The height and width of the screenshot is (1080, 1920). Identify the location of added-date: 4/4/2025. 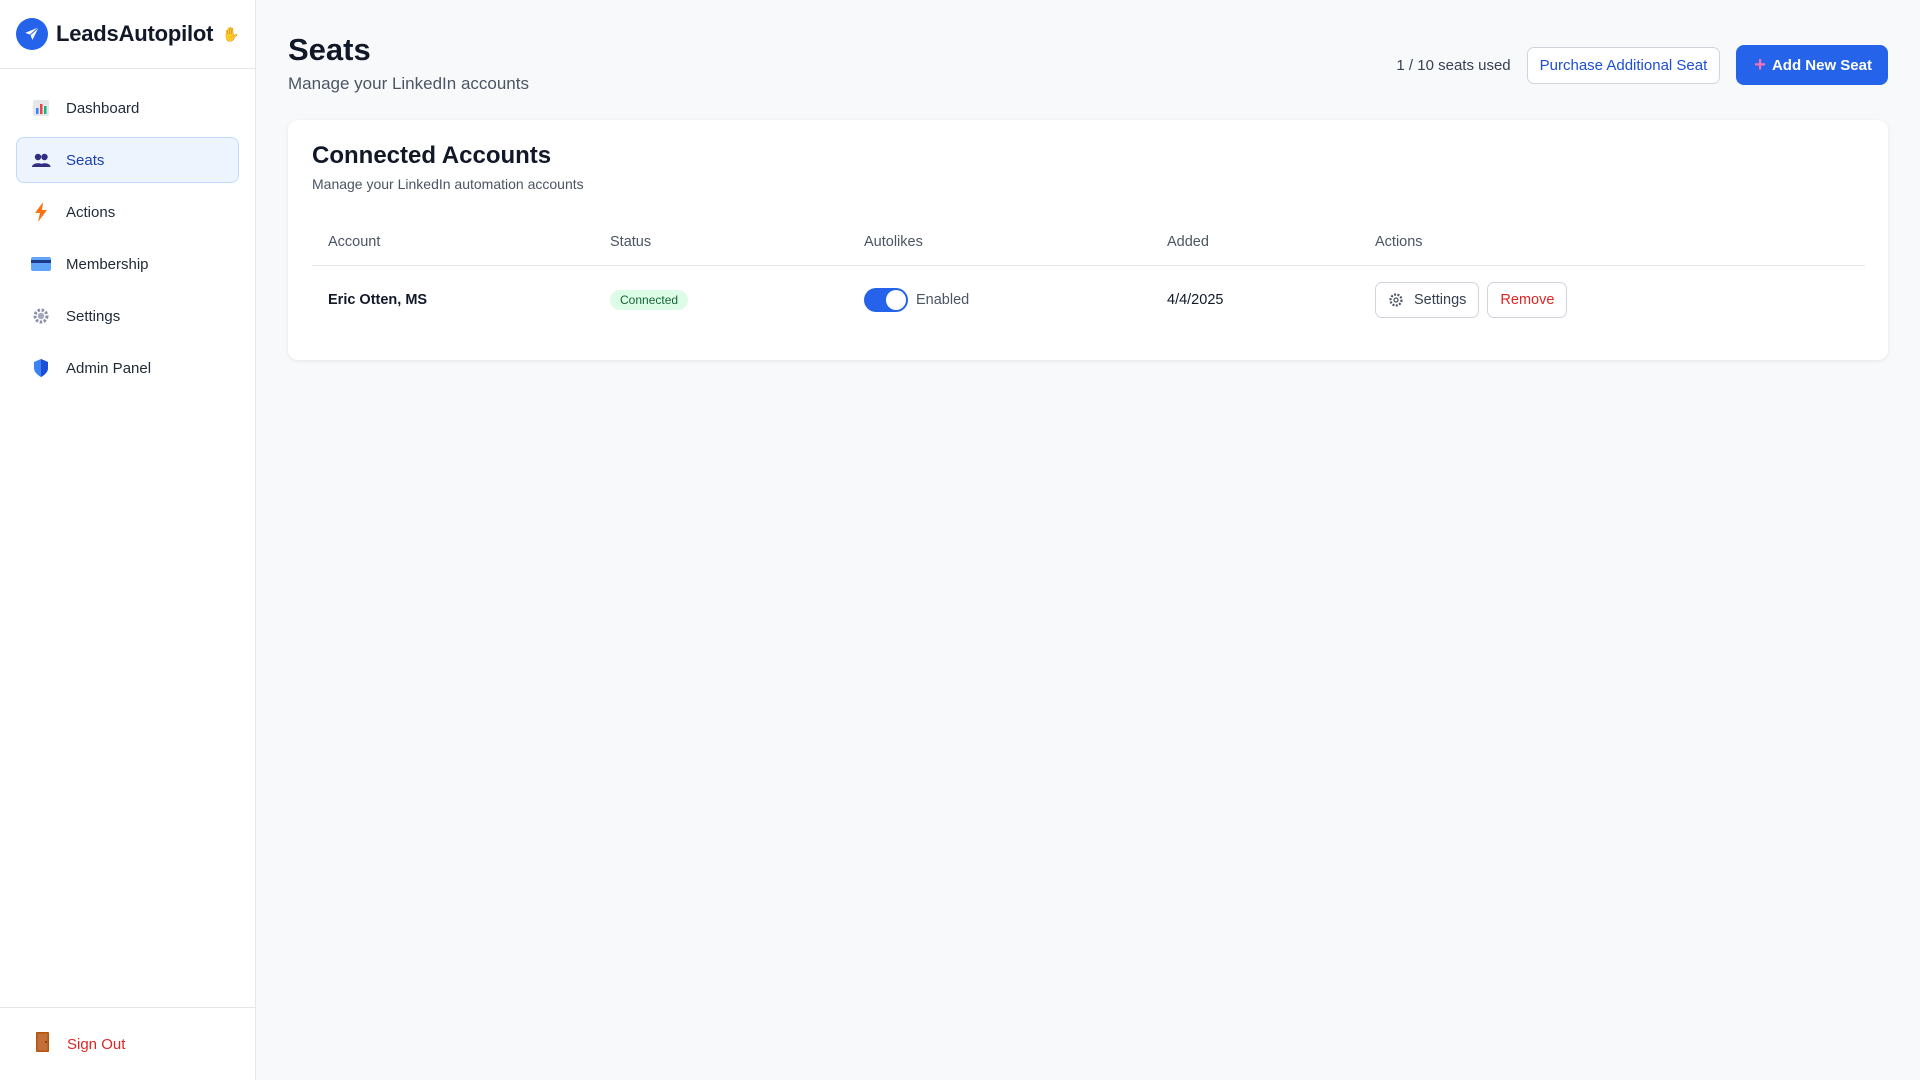
(1195, 300).